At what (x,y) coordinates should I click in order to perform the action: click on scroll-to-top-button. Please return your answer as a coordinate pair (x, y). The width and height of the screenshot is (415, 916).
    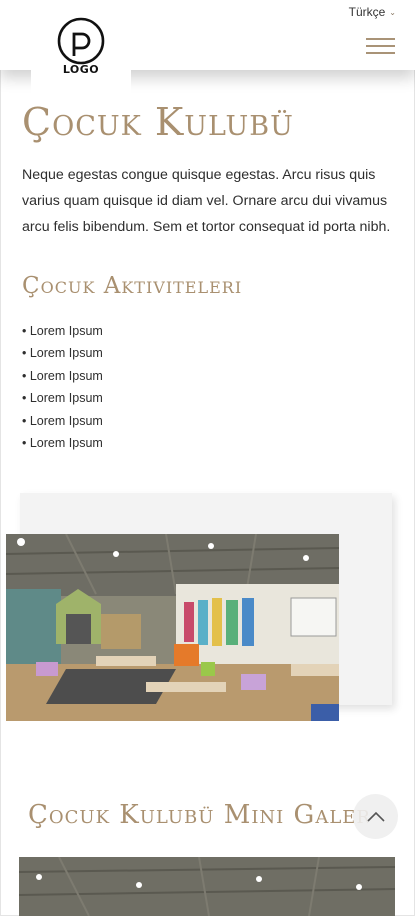
    Looking at the image, I should click on (375, 816).